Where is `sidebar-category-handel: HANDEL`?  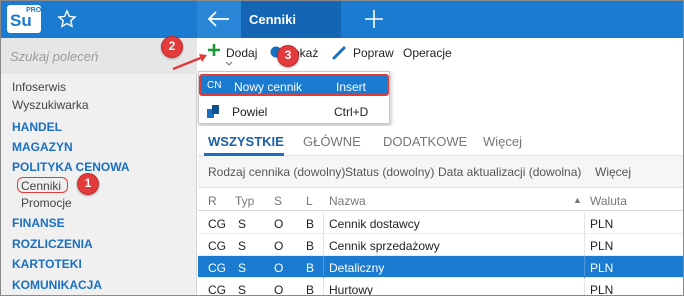 sidebar-category-handel: HANDEL is located at coordinates (37, 127).